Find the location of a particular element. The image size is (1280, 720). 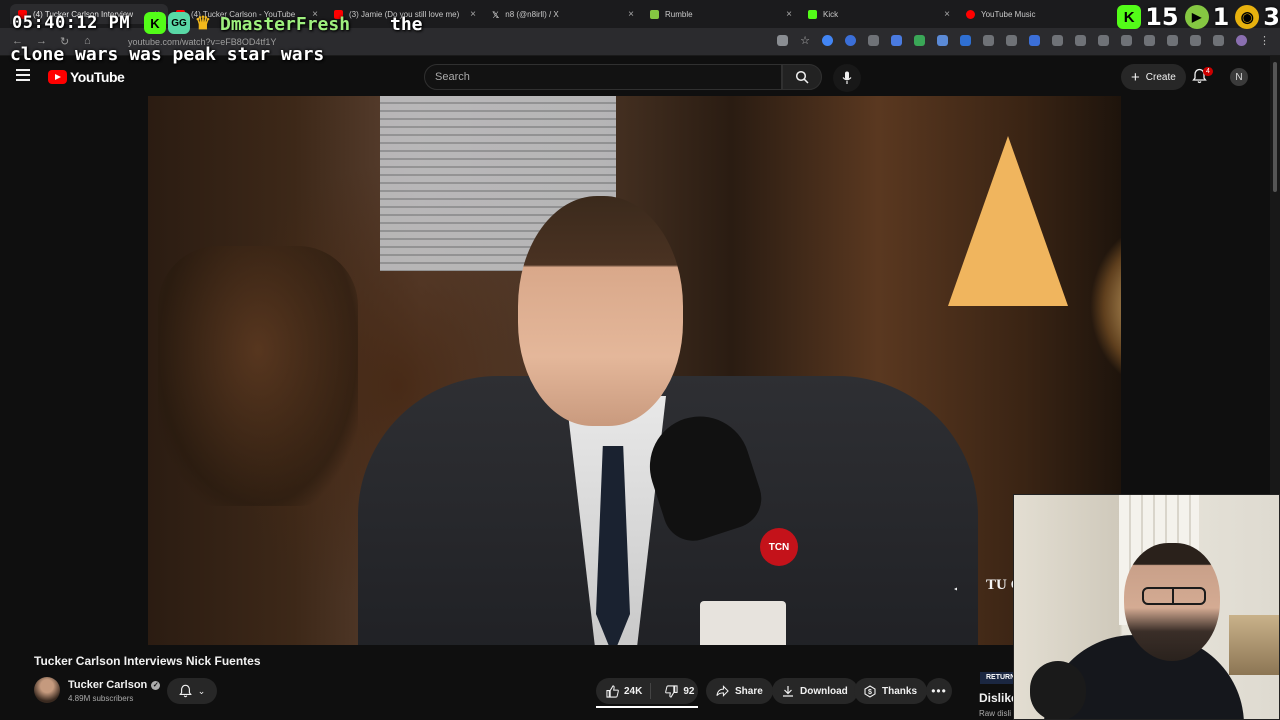

tab-rumble: Rumble × is located at coordinates (721, 14).